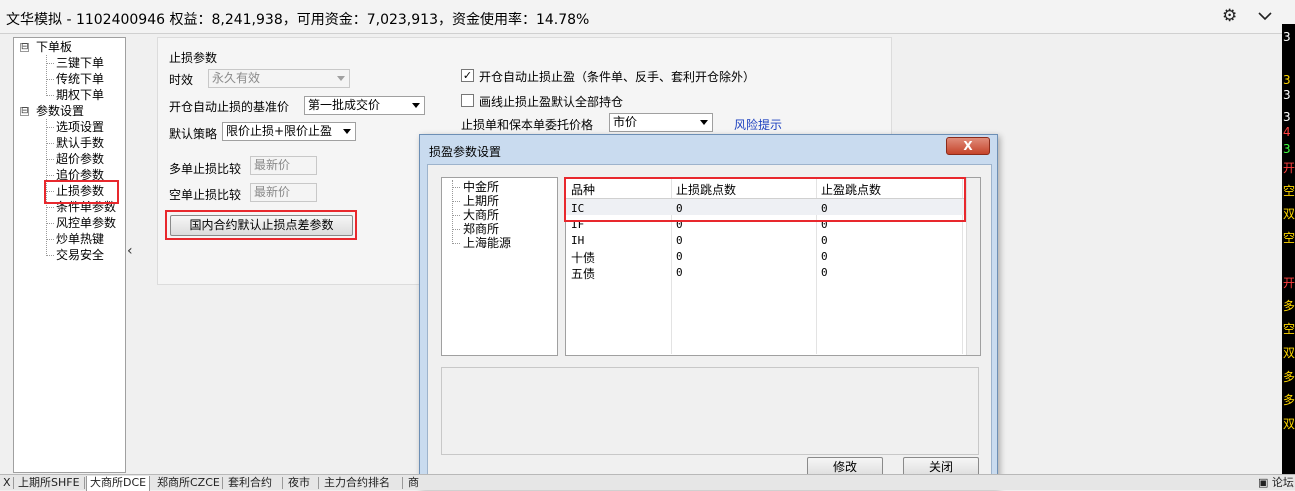  Describe the element at coordinates (467, 100) in the screenshot. I see `draw-line-checkbox` at that location.